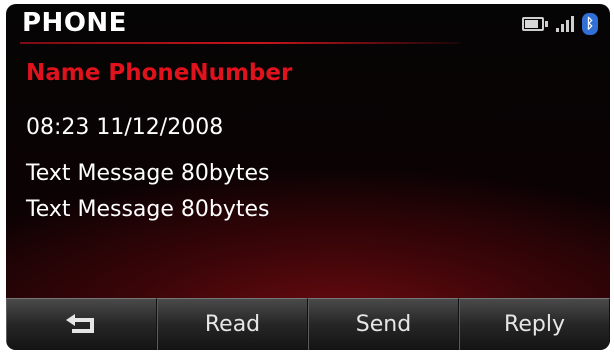 This screenshot has width=614, height=354. I want to click on header-bar: PHONE ᛒ, so click(308, 24).